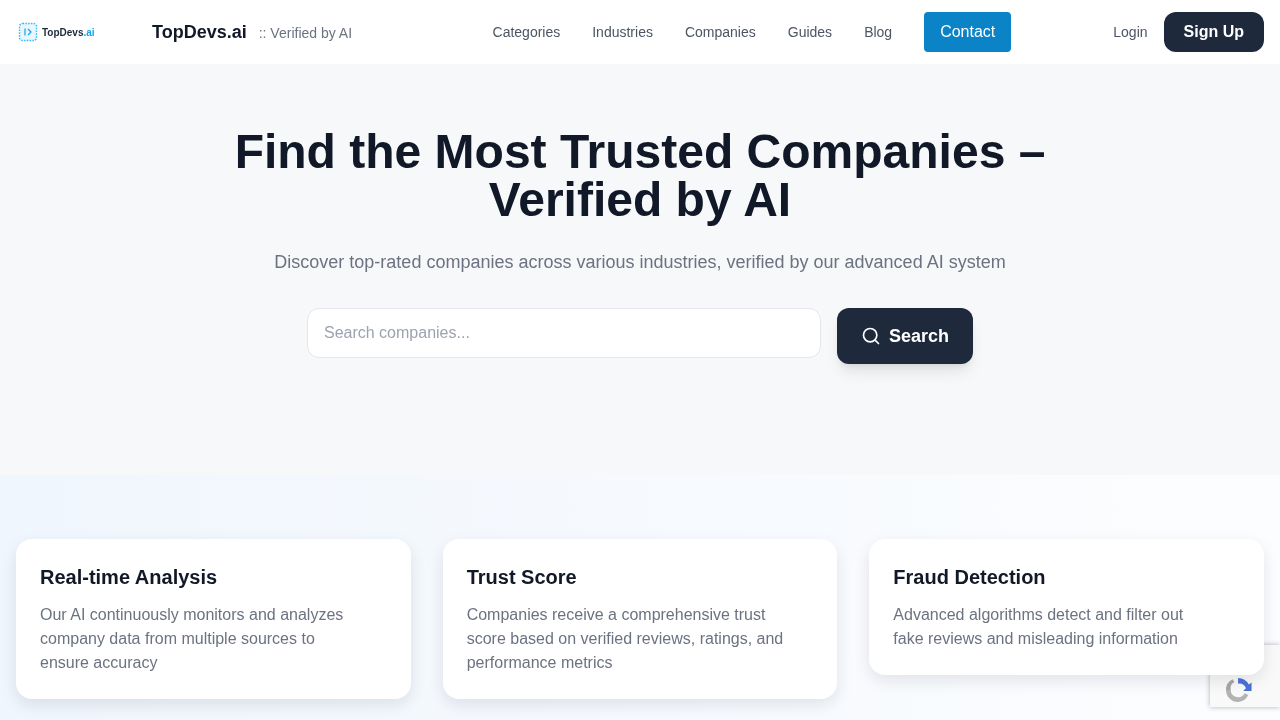 This screenshot has height=720, width=1280. Describe the element at coordinates (526, 32) in the screenshot. I see `nav-link: Categories` at that location.